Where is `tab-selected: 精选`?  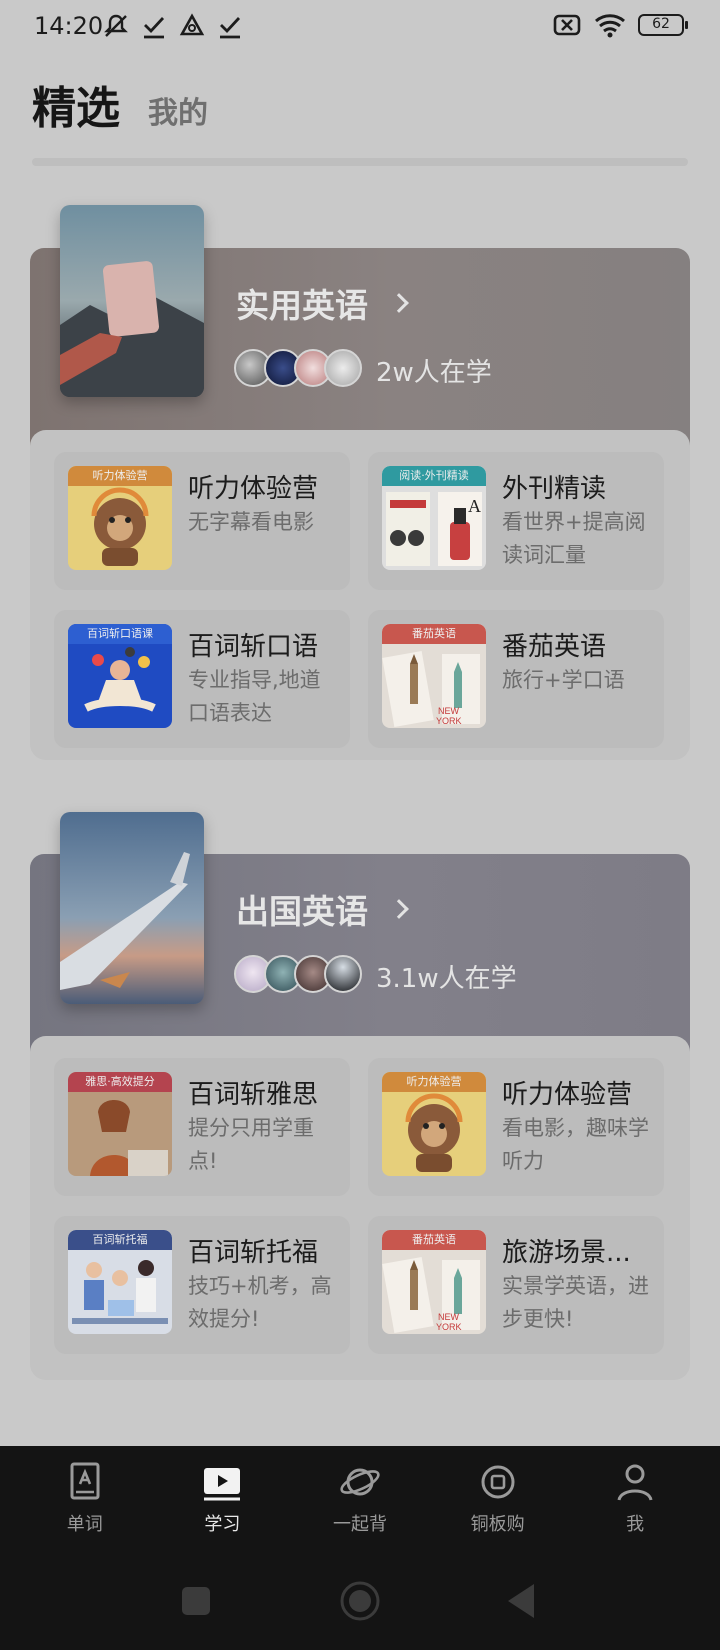 tab-selected: 精选 is located at coordinates (76, 104).